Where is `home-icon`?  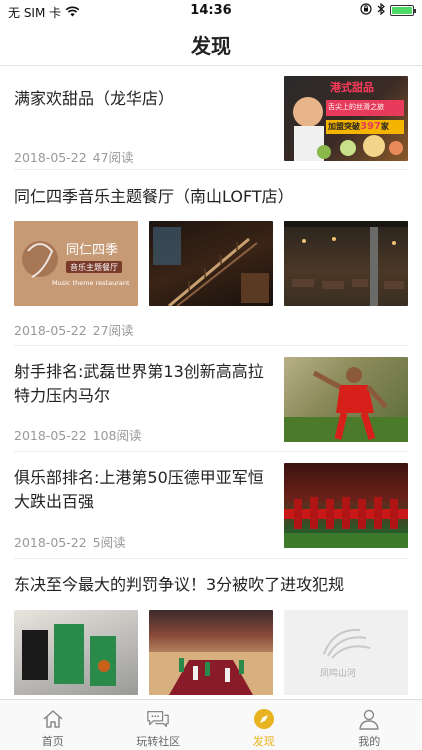
home-icon is located at coordinates (53, 719).